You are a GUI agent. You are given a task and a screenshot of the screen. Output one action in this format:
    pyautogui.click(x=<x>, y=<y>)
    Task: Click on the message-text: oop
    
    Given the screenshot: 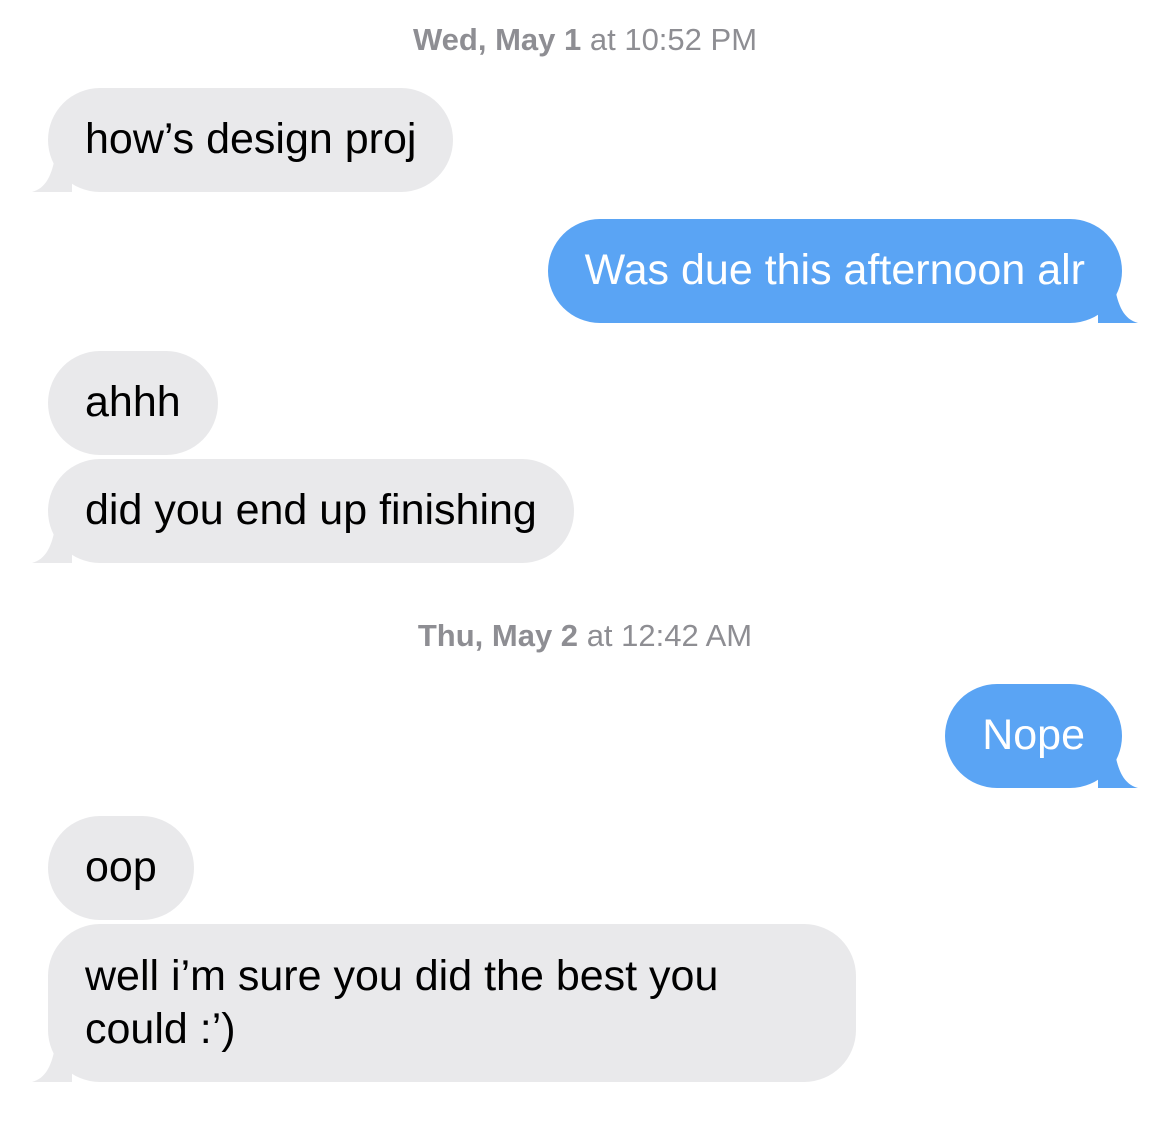 What is the action you would take?
    pyautogui.click(x=121, y=867)
    